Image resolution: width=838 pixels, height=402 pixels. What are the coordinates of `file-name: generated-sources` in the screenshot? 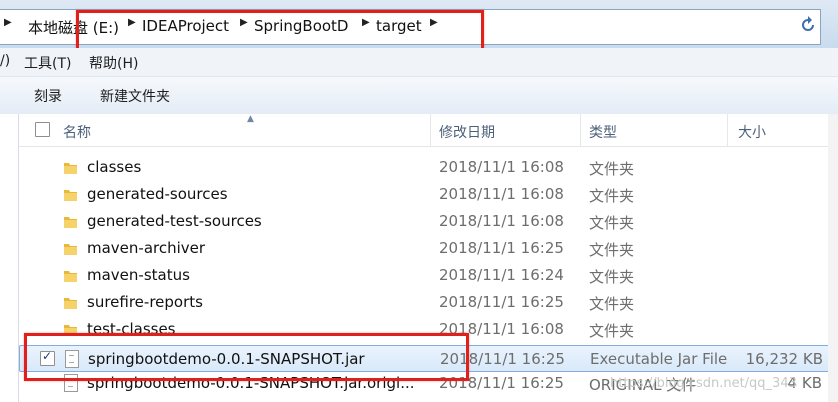 It's located at (157, 194).